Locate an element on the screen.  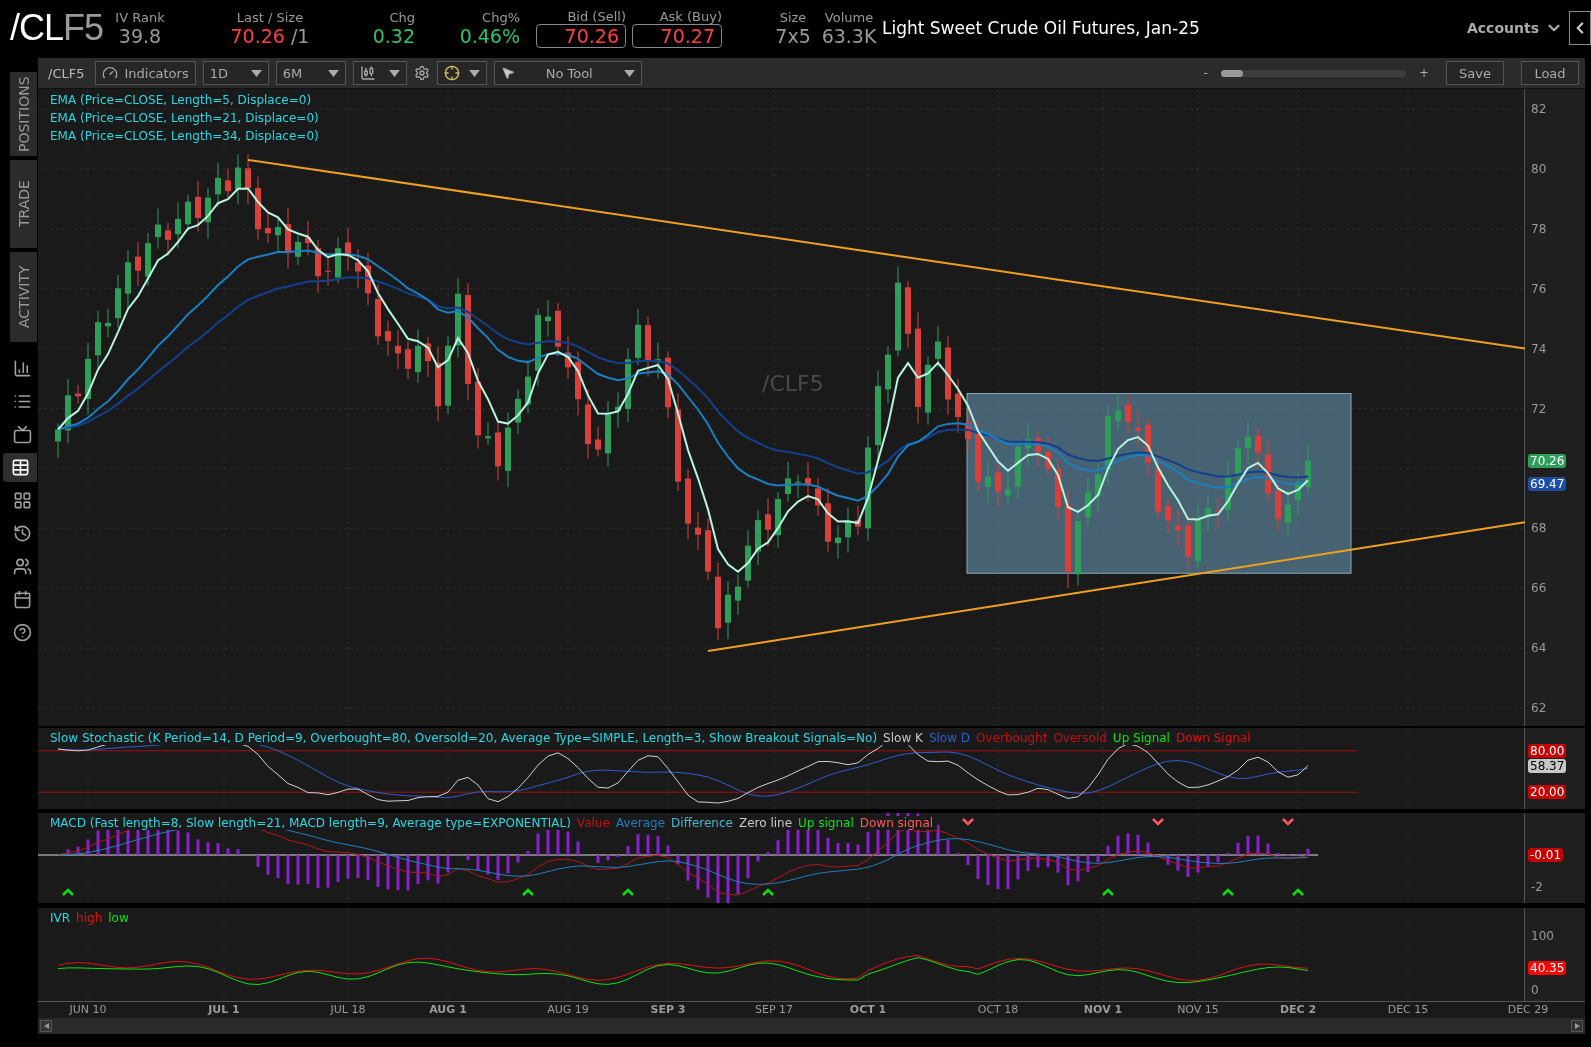
legend-item: Up Signal is located at coordinates (1141, 738).